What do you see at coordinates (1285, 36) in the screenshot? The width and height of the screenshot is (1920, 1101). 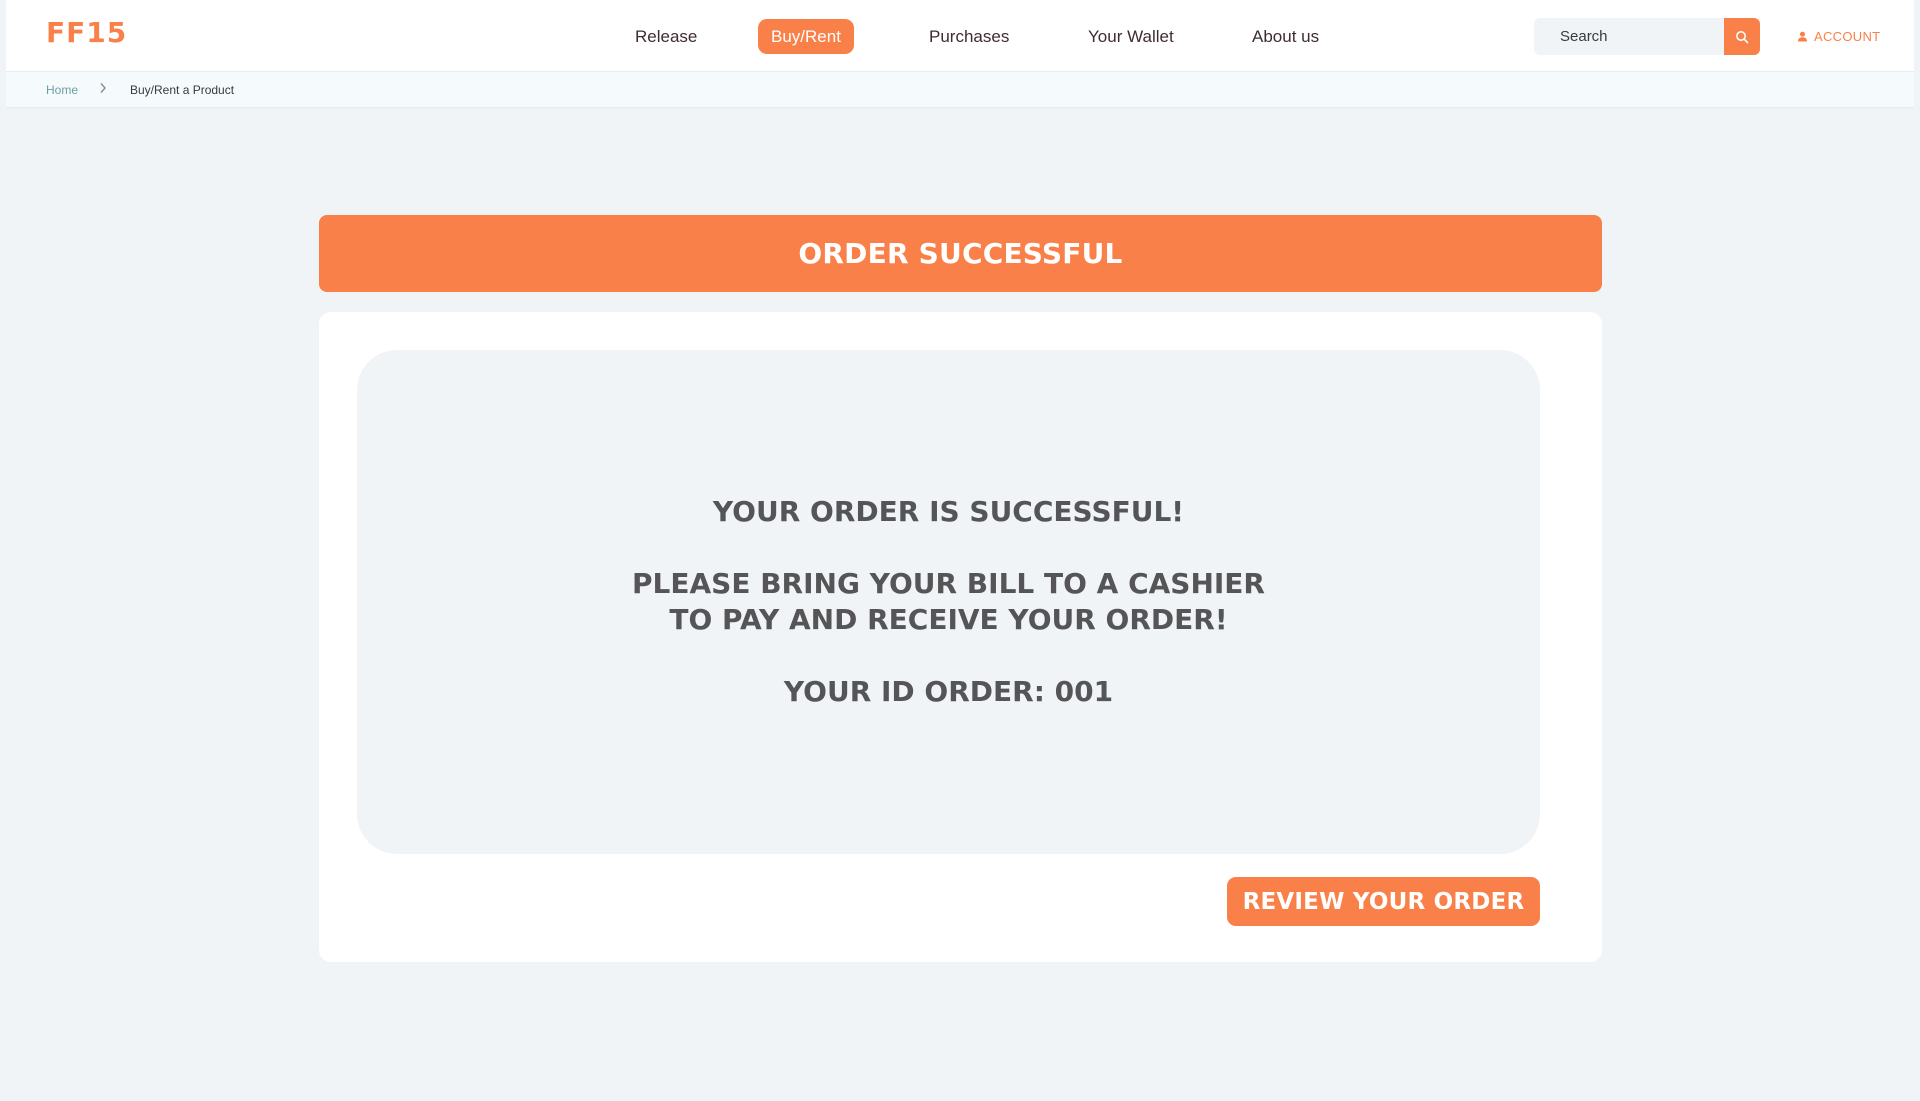 I see `nav-item-about-us: About us` at bounding box center [1285, 36].